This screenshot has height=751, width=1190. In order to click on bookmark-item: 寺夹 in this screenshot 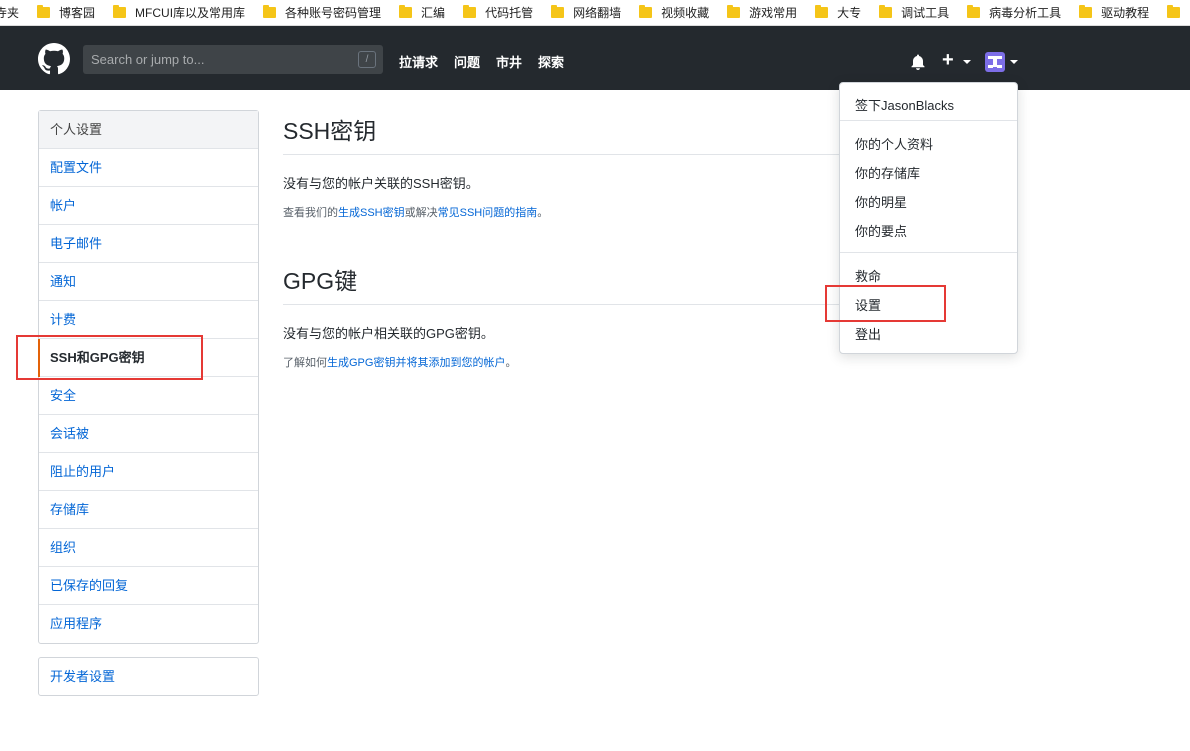, I will do `click(9, 12)`.